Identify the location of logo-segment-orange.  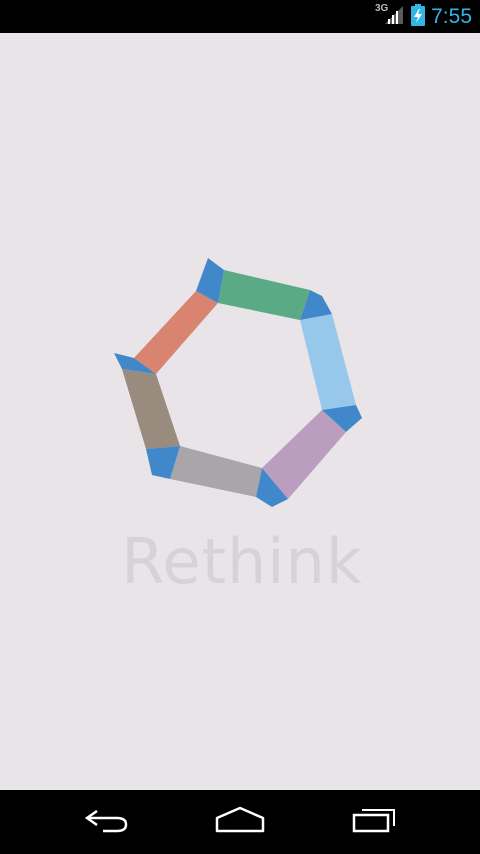
(176, 332).